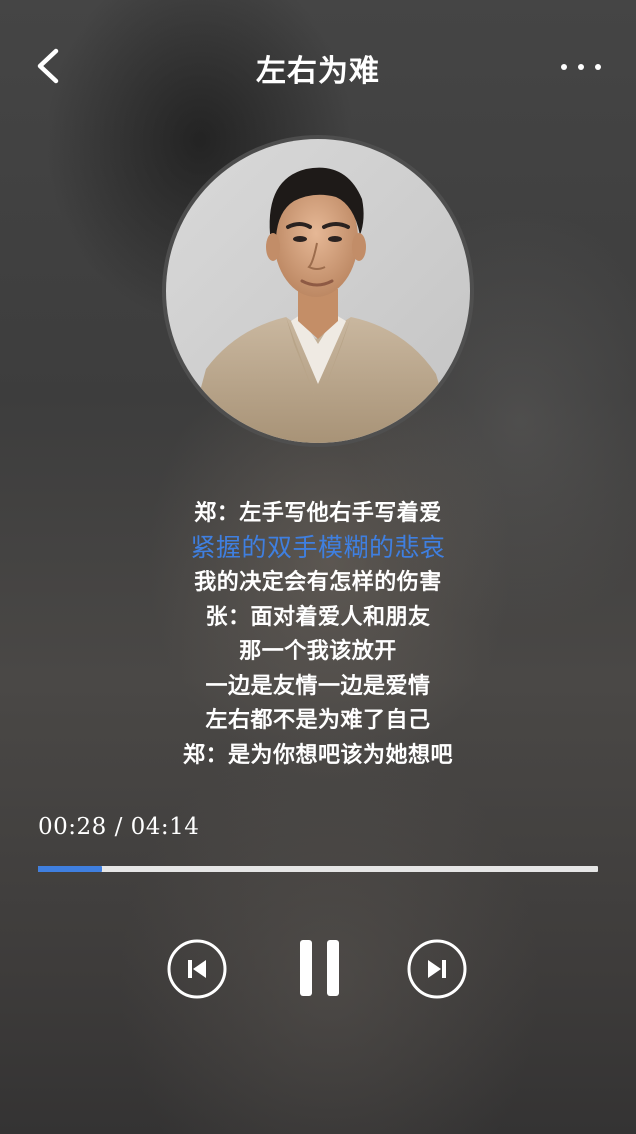 This screenshot has height=1134, width=636. I want to click on skip-next-icon, so click(437, 969).